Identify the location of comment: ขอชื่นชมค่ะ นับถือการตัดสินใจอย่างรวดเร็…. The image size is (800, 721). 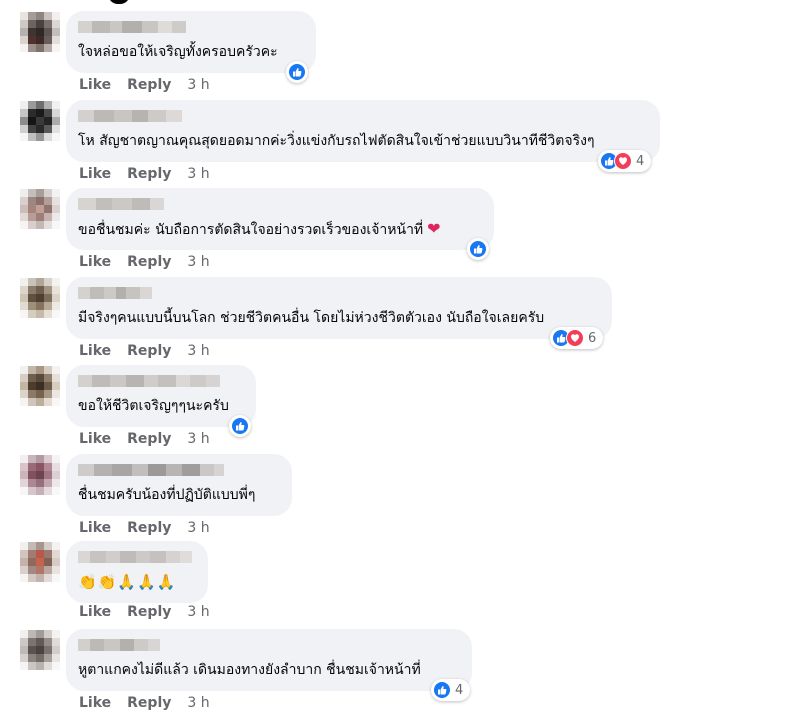
(400, 234).